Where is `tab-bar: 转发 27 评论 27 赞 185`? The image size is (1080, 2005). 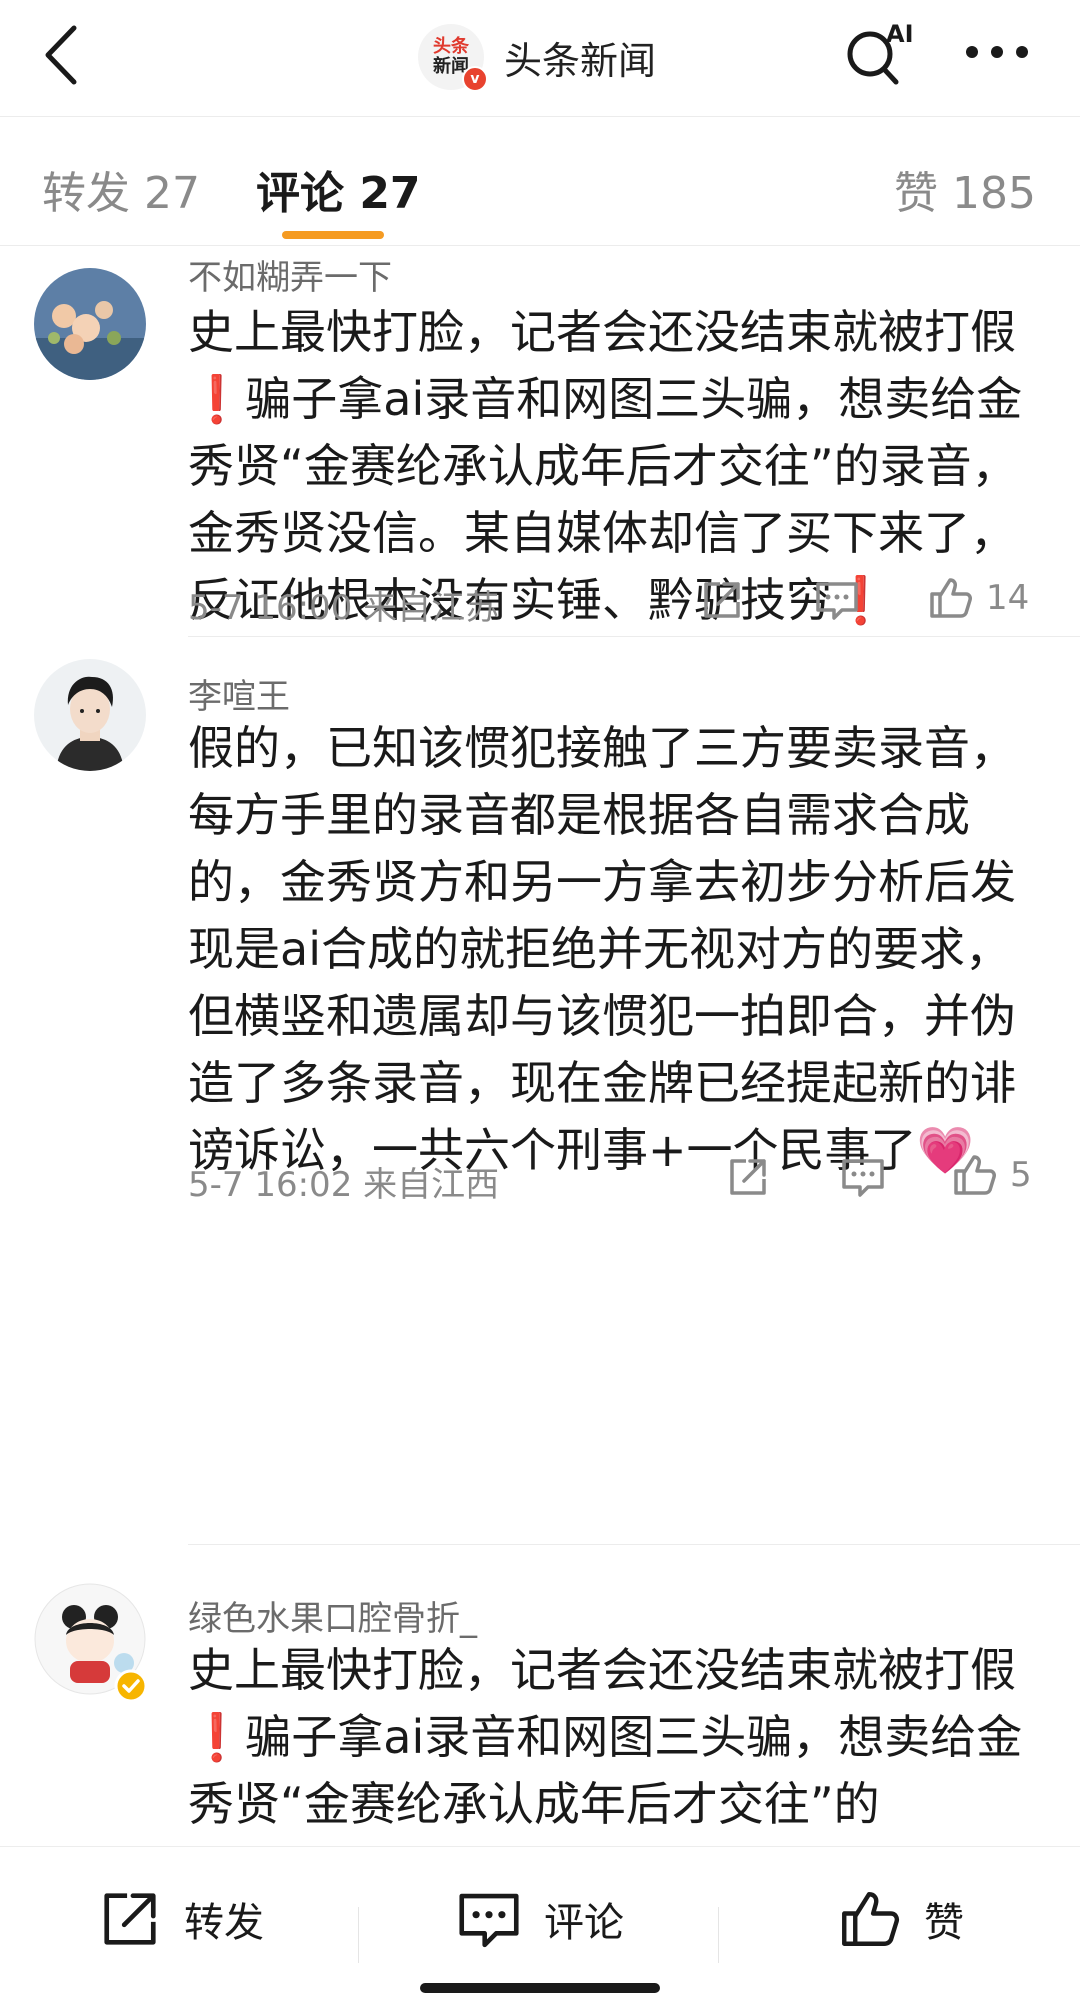 tab-bar: 转发 27 评论 27 赞 185 is located at coordinates (540, 181).